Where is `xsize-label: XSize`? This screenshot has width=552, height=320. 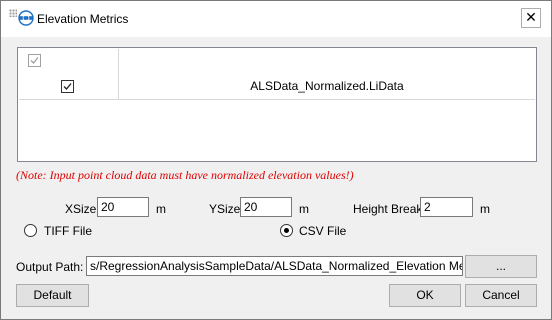 xsize-label: XSize is located at coordinates (81, 209).